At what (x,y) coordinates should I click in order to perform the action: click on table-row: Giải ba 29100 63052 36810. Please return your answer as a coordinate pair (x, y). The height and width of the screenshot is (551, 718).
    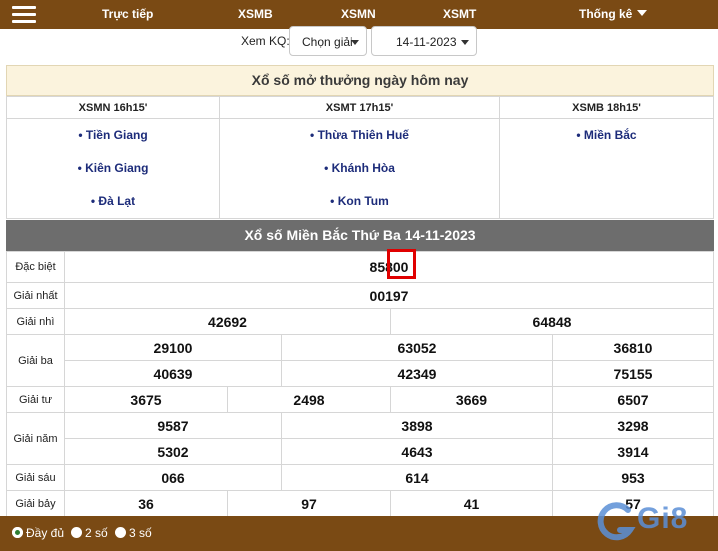
    Looking at the image, I should click on (360, 360).